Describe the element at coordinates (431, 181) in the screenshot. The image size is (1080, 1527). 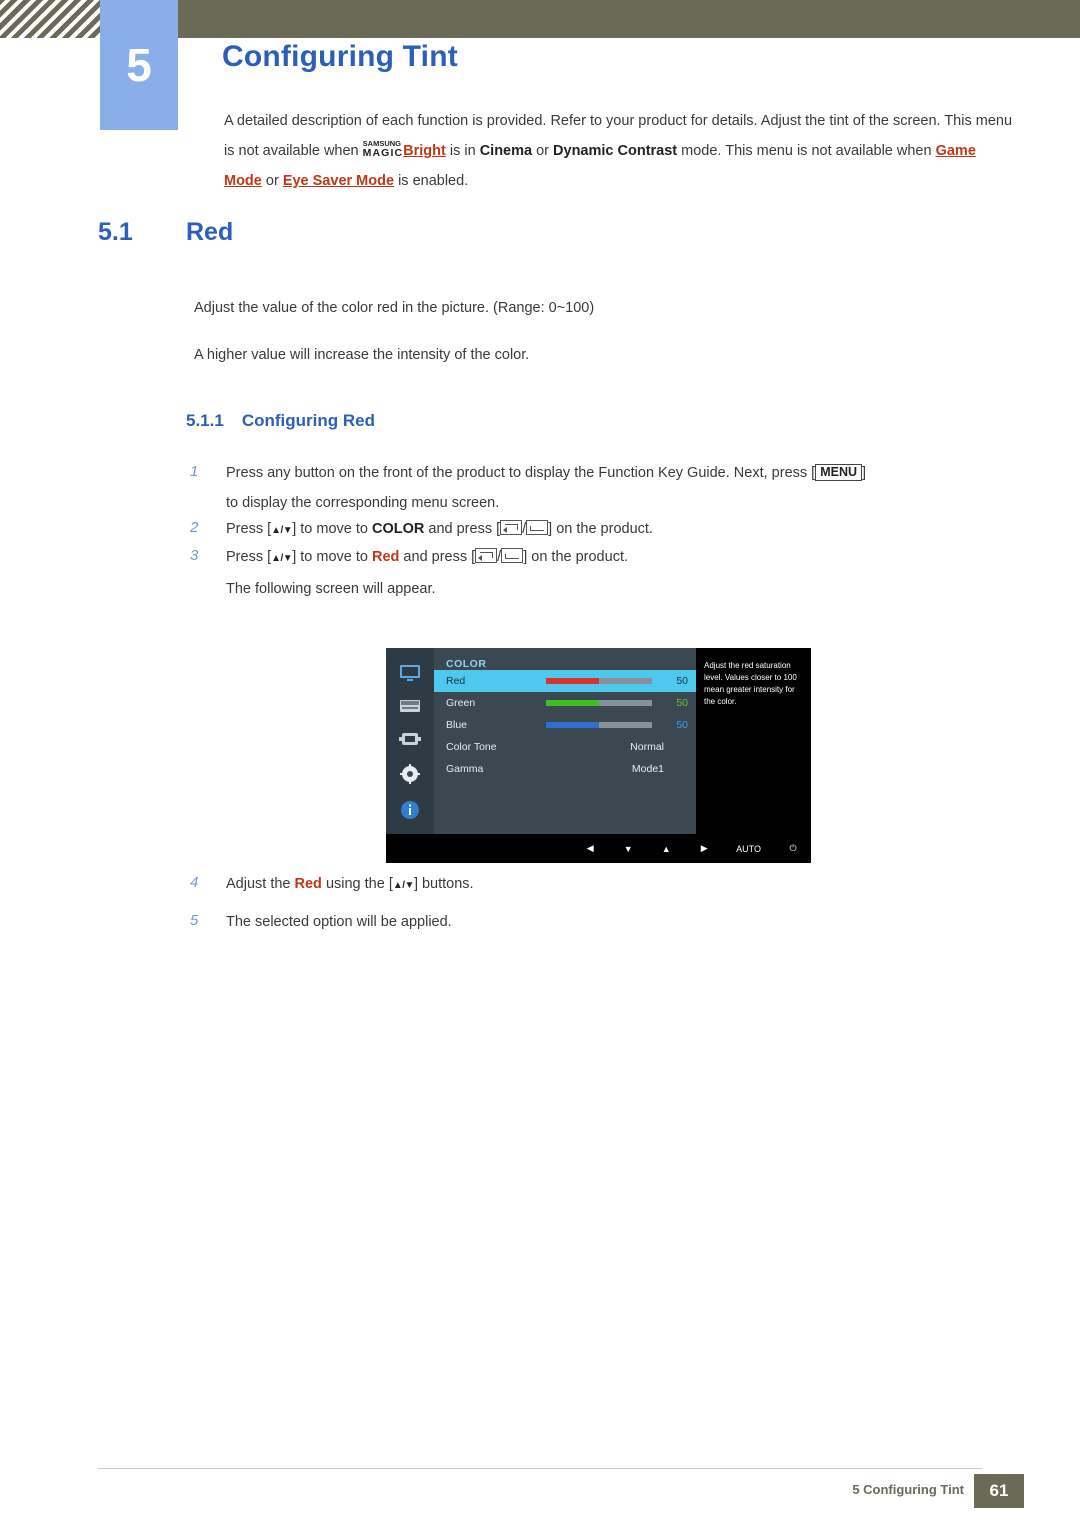
I see `intro-line3-c: is enabled.` at that location.